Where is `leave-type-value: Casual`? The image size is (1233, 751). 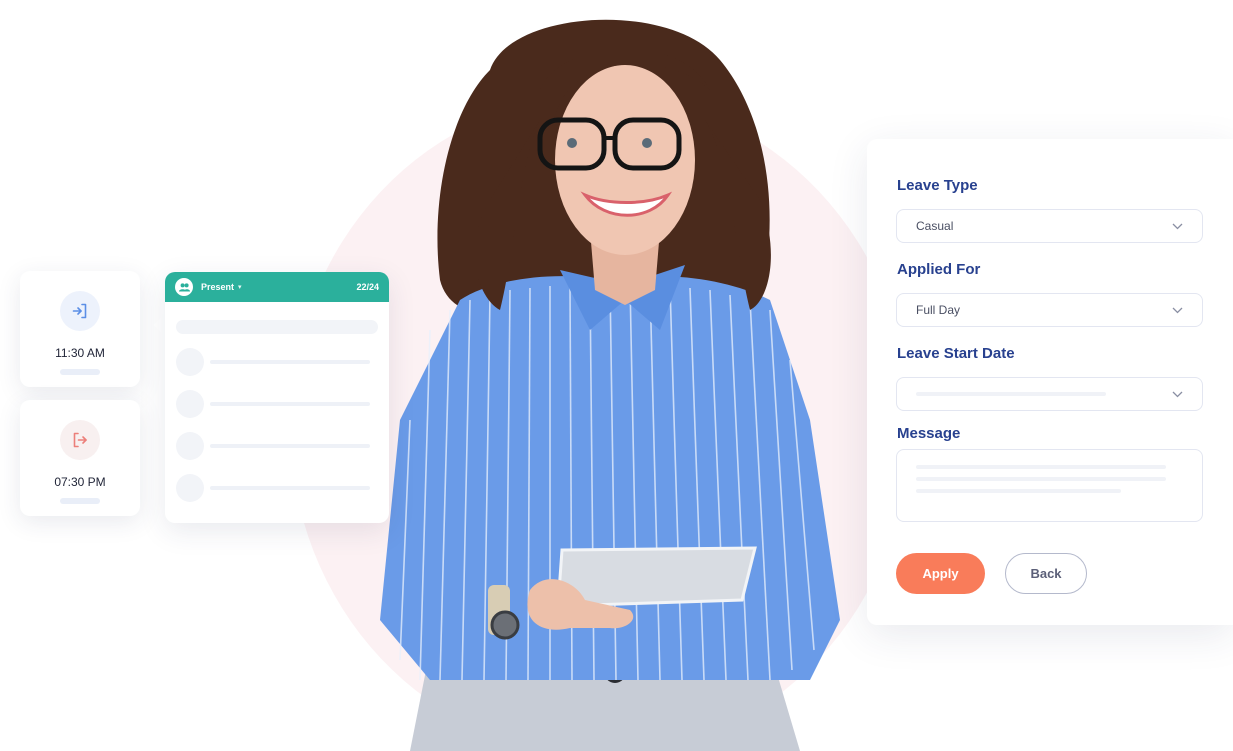
leave-type-value: Casual is located at coordinates (935, 226).